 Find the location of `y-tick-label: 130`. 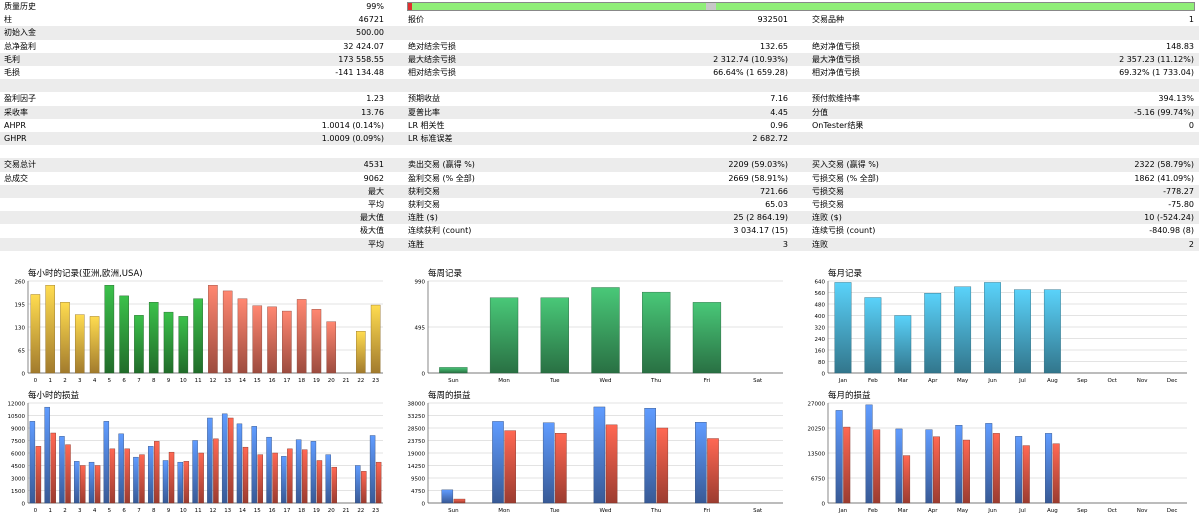

y-tick-label: 130 is located at coordinates (20, 329).